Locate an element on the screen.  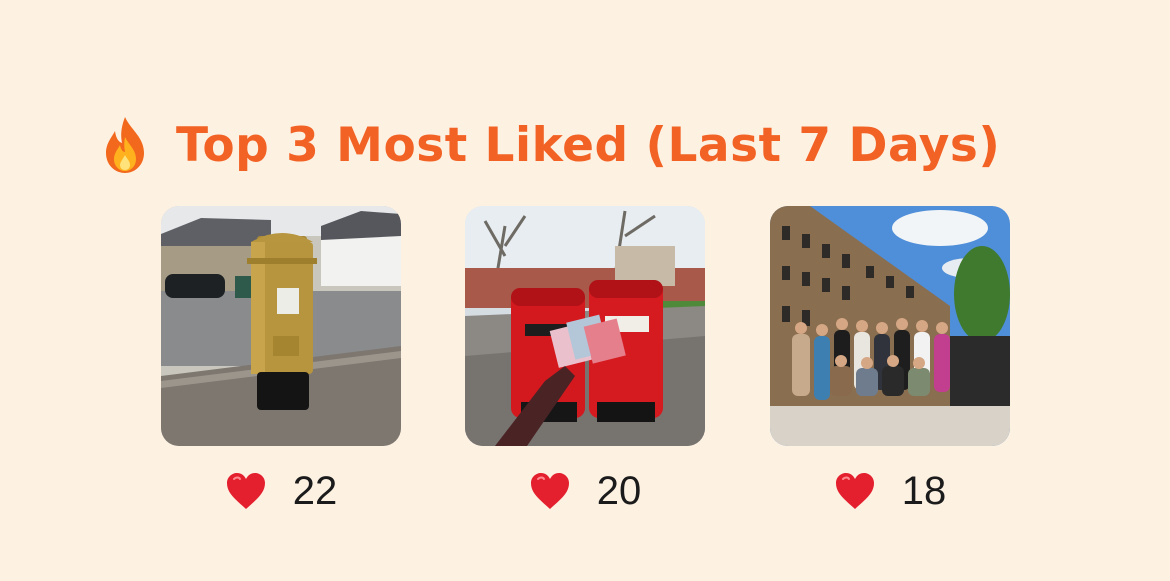
liked-post-card: 18 is located at coordinates (890, 358).